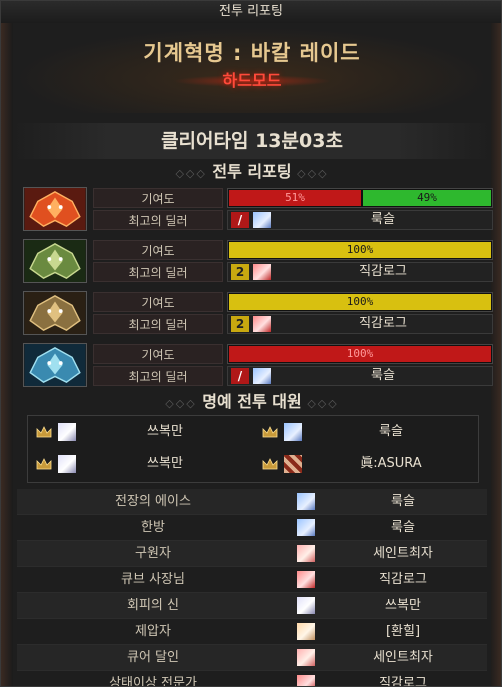 The height and width of the screenshot is (687, 502). What do you see at coordinates (253, 449) in the screenshot?
I see `honor-members: 쓰복만 룩슬 쓰복만 眞:ASURA` at bounding box center [253, 449].